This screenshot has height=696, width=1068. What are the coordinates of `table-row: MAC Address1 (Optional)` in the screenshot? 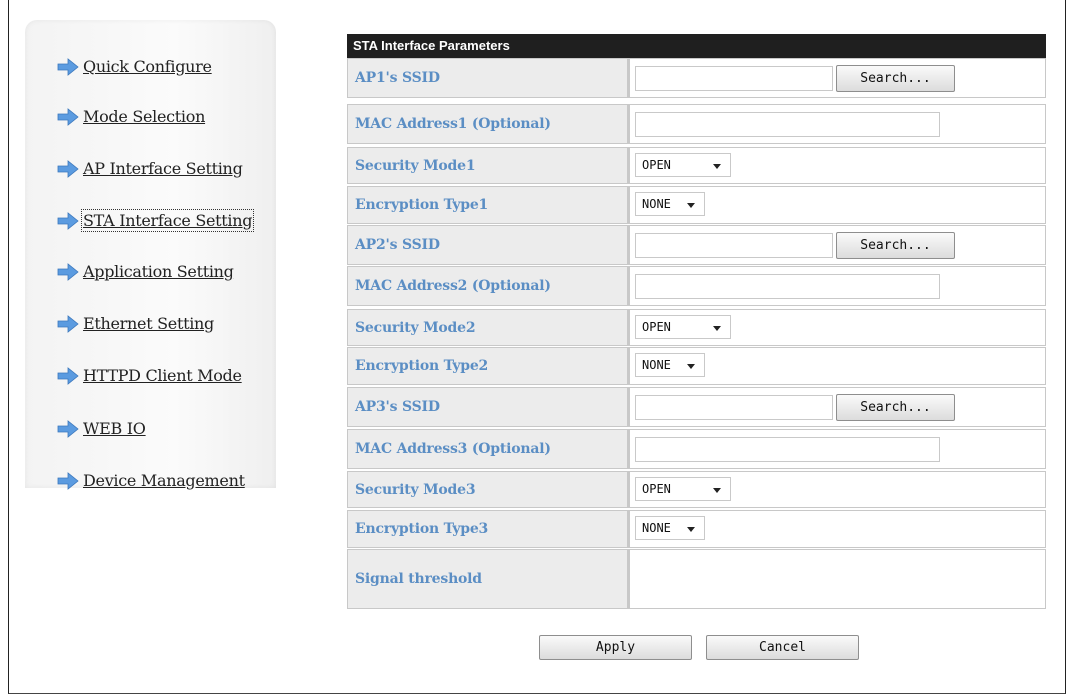 It's located at (696, 124).